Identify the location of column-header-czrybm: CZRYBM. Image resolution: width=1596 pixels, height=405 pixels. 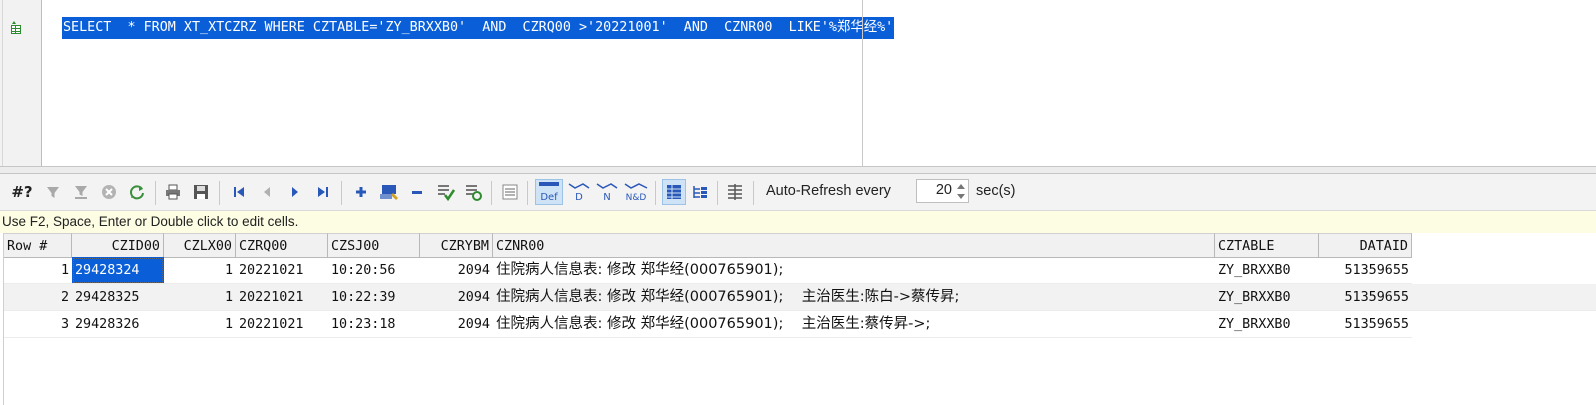
(456, 245).